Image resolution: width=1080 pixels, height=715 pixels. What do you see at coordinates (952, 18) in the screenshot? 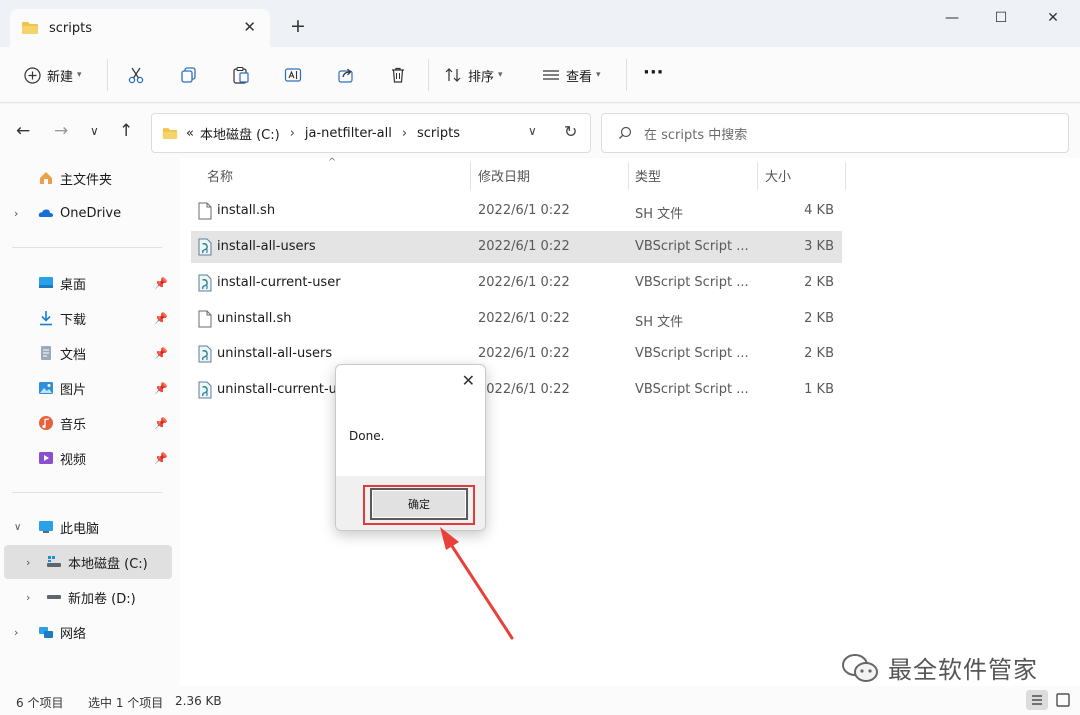
I see `minimize-button: —` at bounding box center [952, 18].